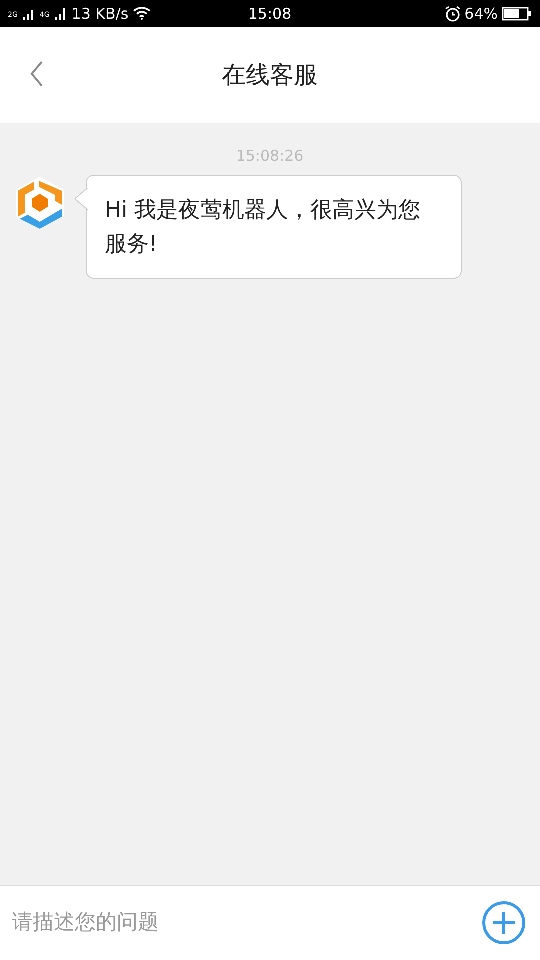 This screenshot has width=540, height=960. Describe the element at coordinates (452, 14) in the screenshot. I see `alarm-icon` at that location.